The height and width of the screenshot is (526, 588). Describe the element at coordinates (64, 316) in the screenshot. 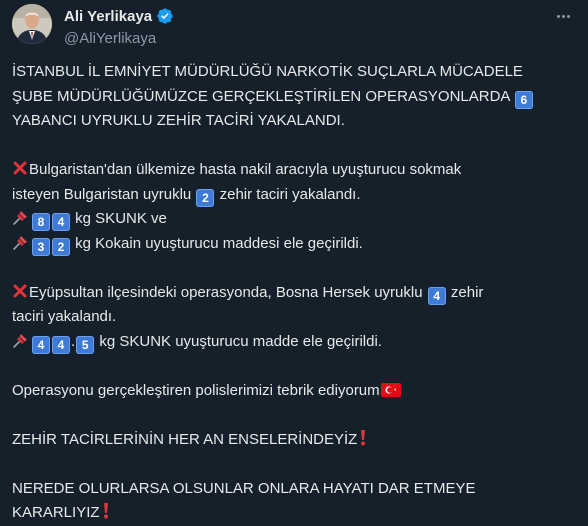

I see `text-line: taciri yakalandı.` at that location.